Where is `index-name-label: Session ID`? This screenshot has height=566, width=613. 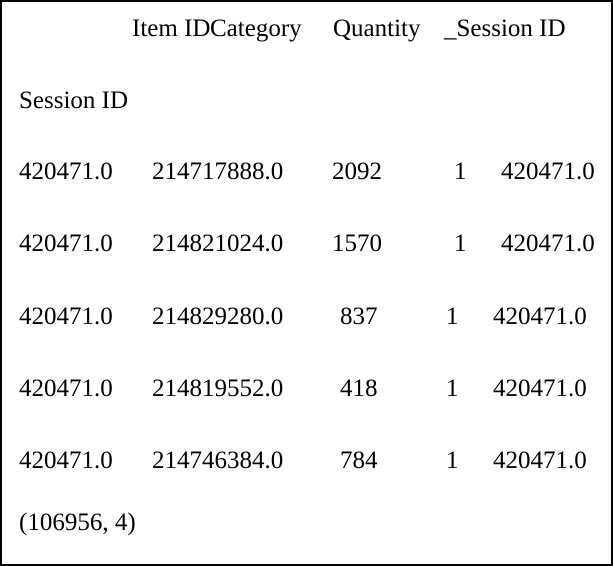 index-name-label: Session ID is located at coordinates (74, 100).